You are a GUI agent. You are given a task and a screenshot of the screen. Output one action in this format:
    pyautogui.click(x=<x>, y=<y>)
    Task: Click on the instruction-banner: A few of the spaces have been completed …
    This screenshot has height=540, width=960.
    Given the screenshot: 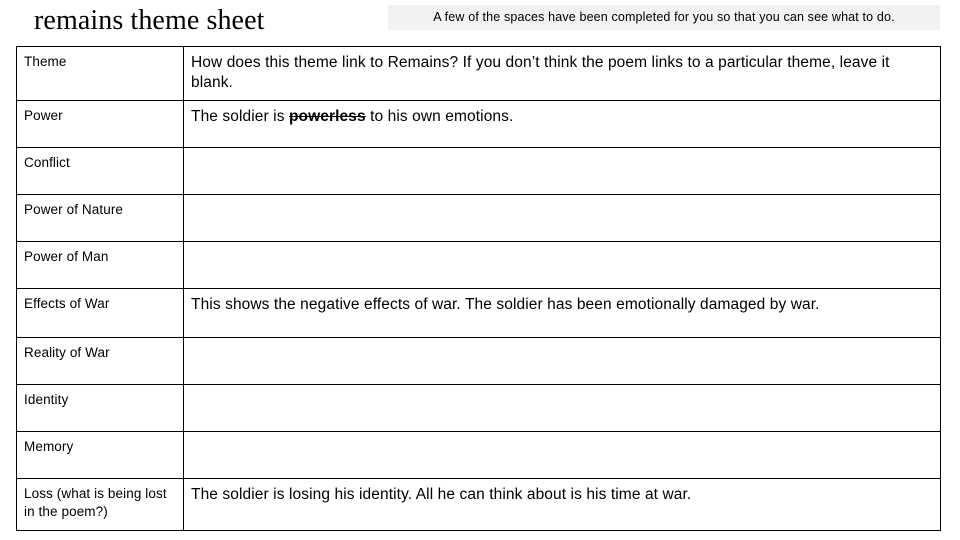 What is the action you would take?
    pyautogui.click(x=664, y=17)
    